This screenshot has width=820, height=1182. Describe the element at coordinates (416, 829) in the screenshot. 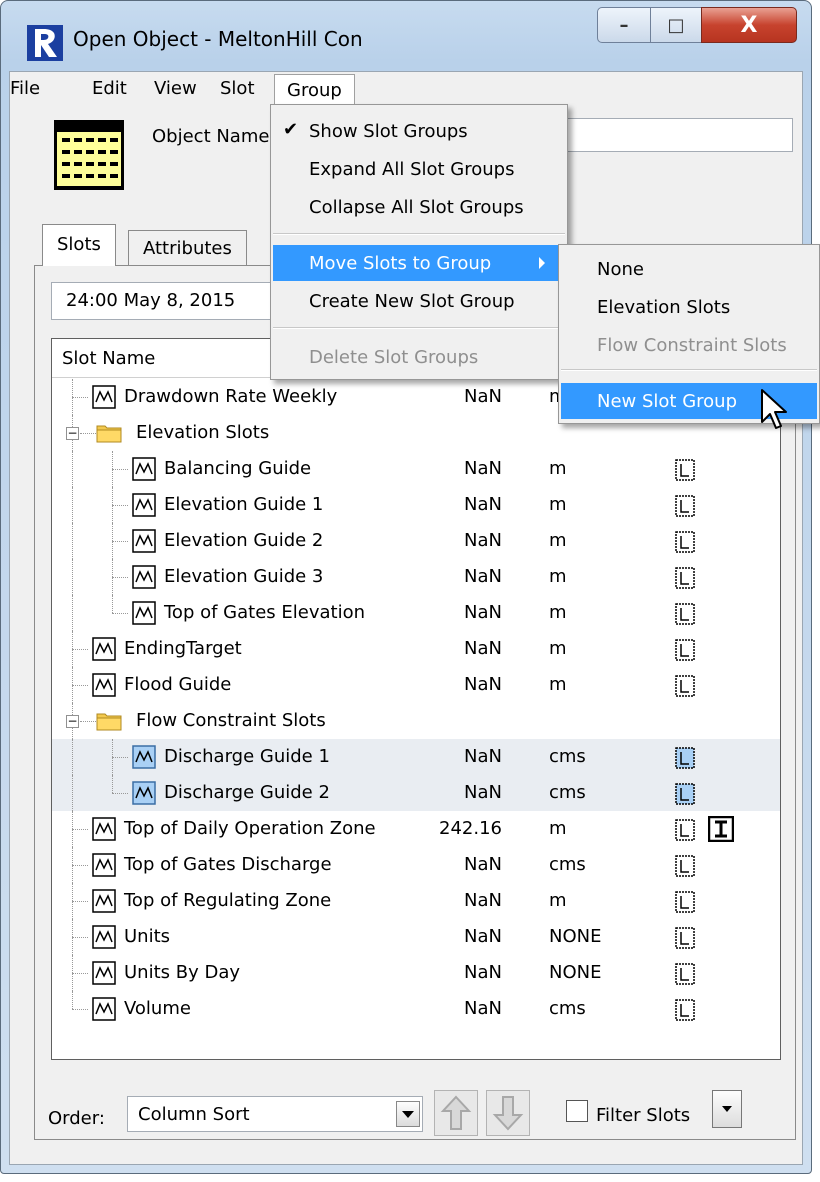

I see `slot-row: Top of Daily Operation Zone 242.16 m` at that location.